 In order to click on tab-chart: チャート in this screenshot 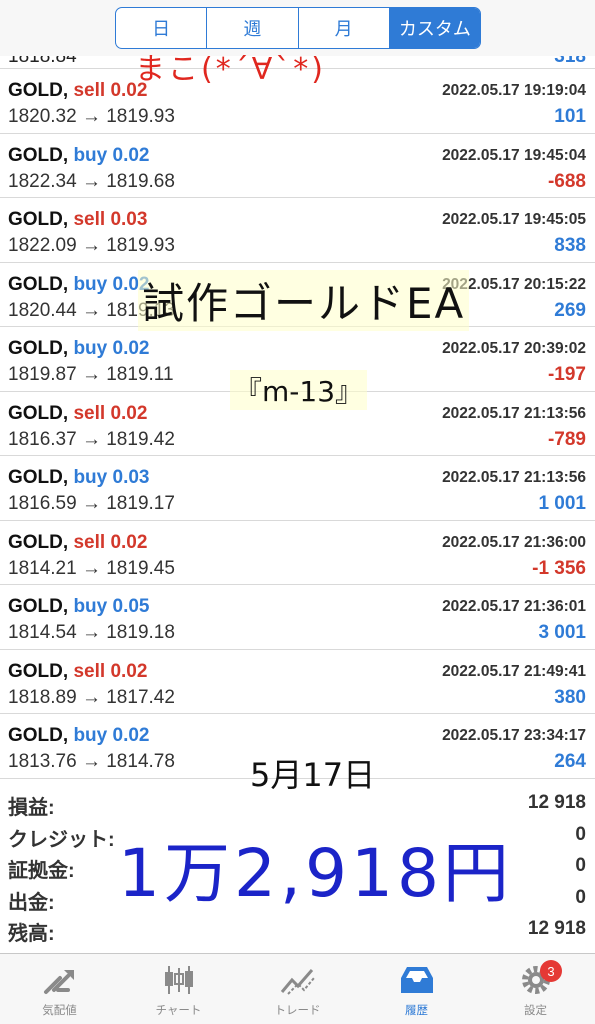, I will do `click(178, 989)`.